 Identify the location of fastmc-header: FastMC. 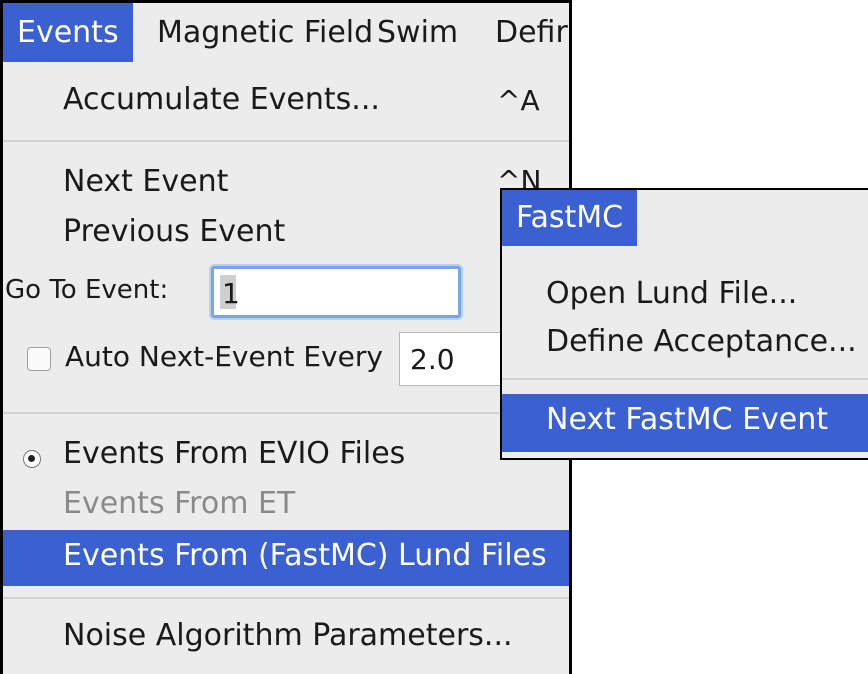
(685, 219).